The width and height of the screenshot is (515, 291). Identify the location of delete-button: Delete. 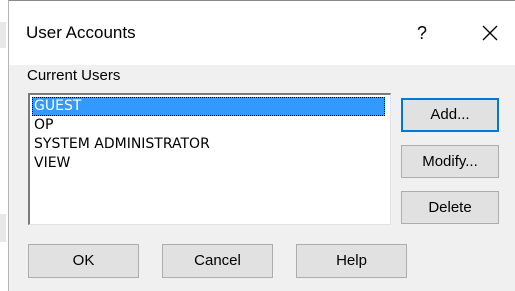
(450, 207).